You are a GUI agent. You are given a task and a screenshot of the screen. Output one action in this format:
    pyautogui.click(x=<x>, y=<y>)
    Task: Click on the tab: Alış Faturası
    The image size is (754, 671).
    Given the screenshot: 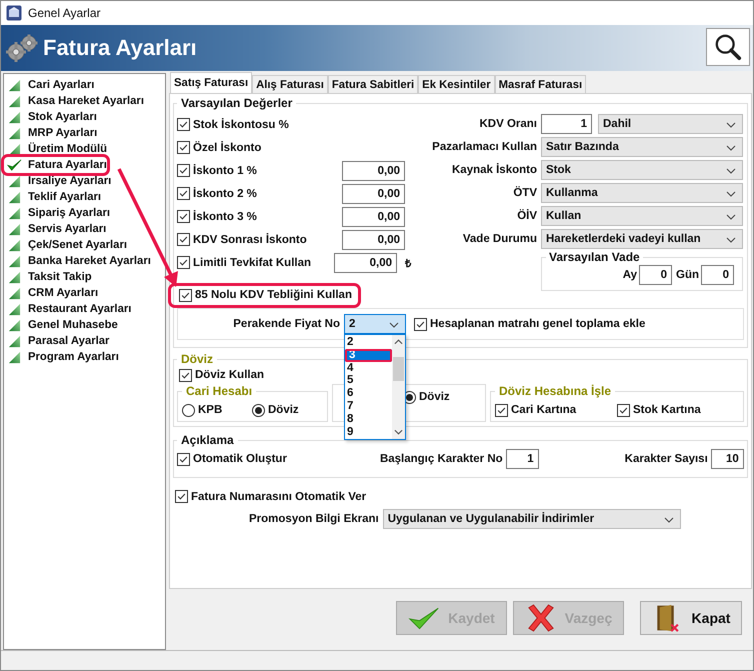 What is the action you would take?
    pyautogui.click(x=290, y=84)
    